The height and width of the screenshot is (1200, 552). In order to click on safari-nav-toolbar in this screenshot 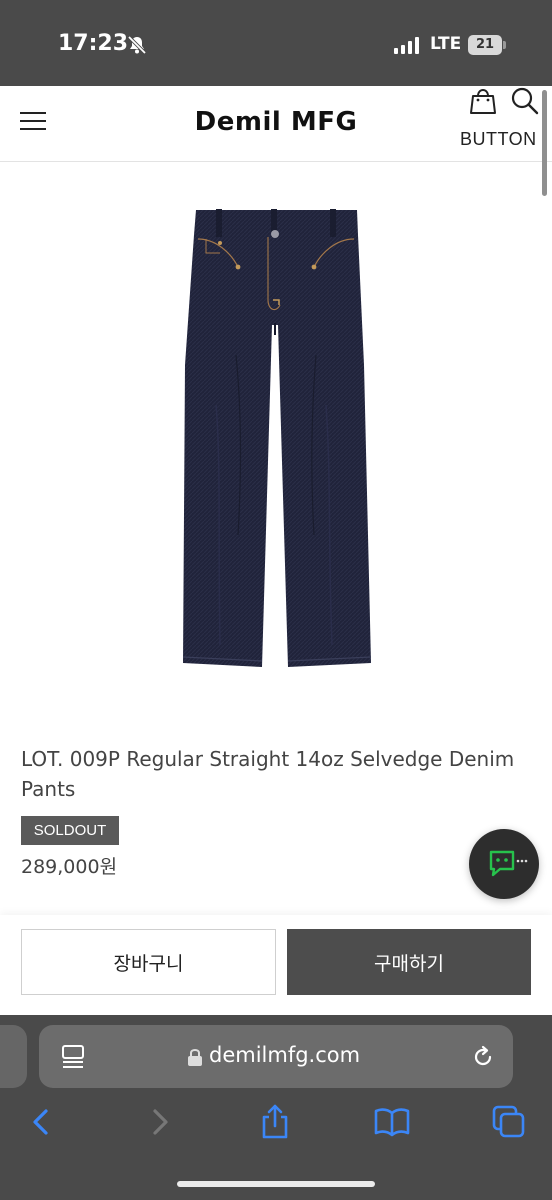, I will do `click(276, 1125)`.